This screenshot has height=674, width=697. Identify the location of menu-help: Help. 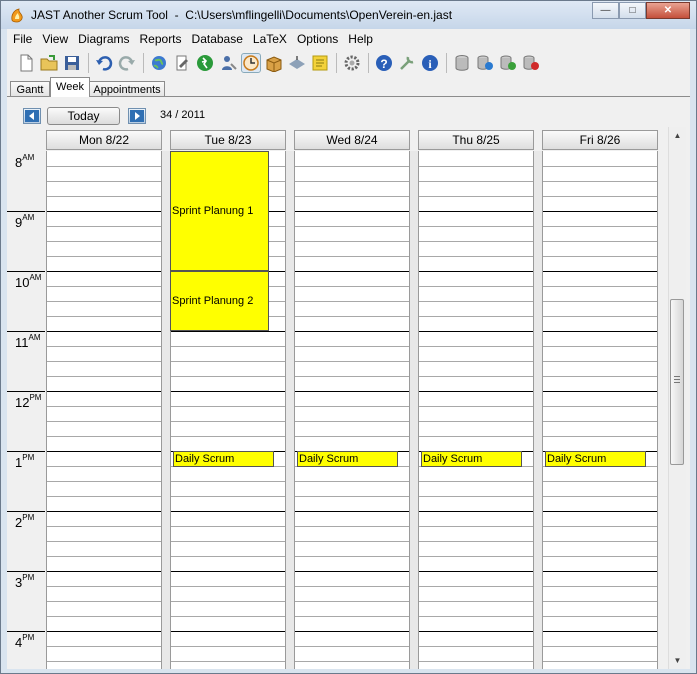
(359, 39).